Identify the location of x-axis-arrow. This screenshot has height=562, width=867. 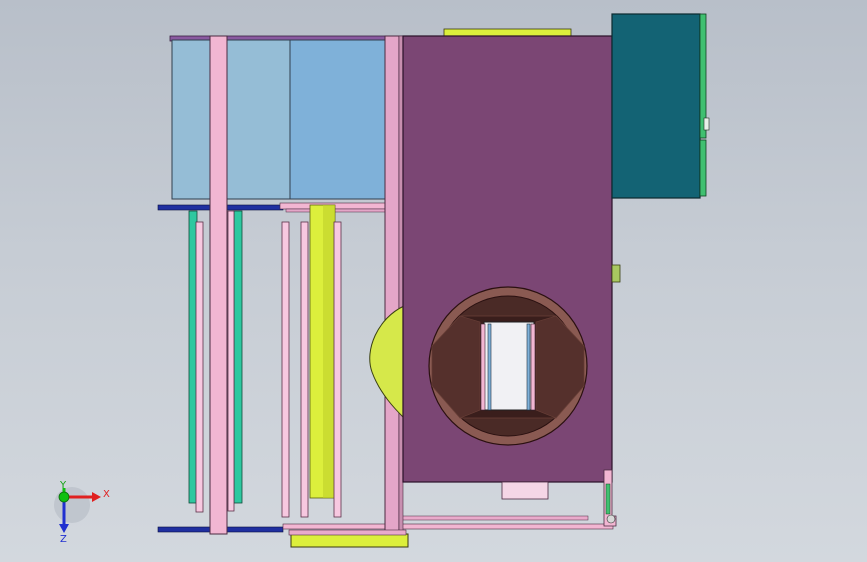
(96, 497).